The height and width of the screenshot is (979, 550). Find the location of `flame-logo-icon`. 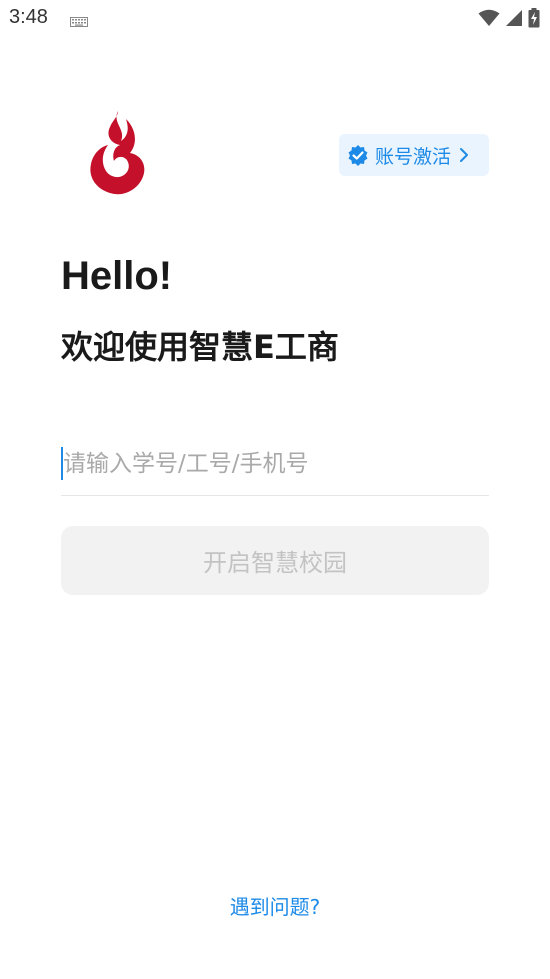

flame-logo-icon is located at coordinates (116, 153).